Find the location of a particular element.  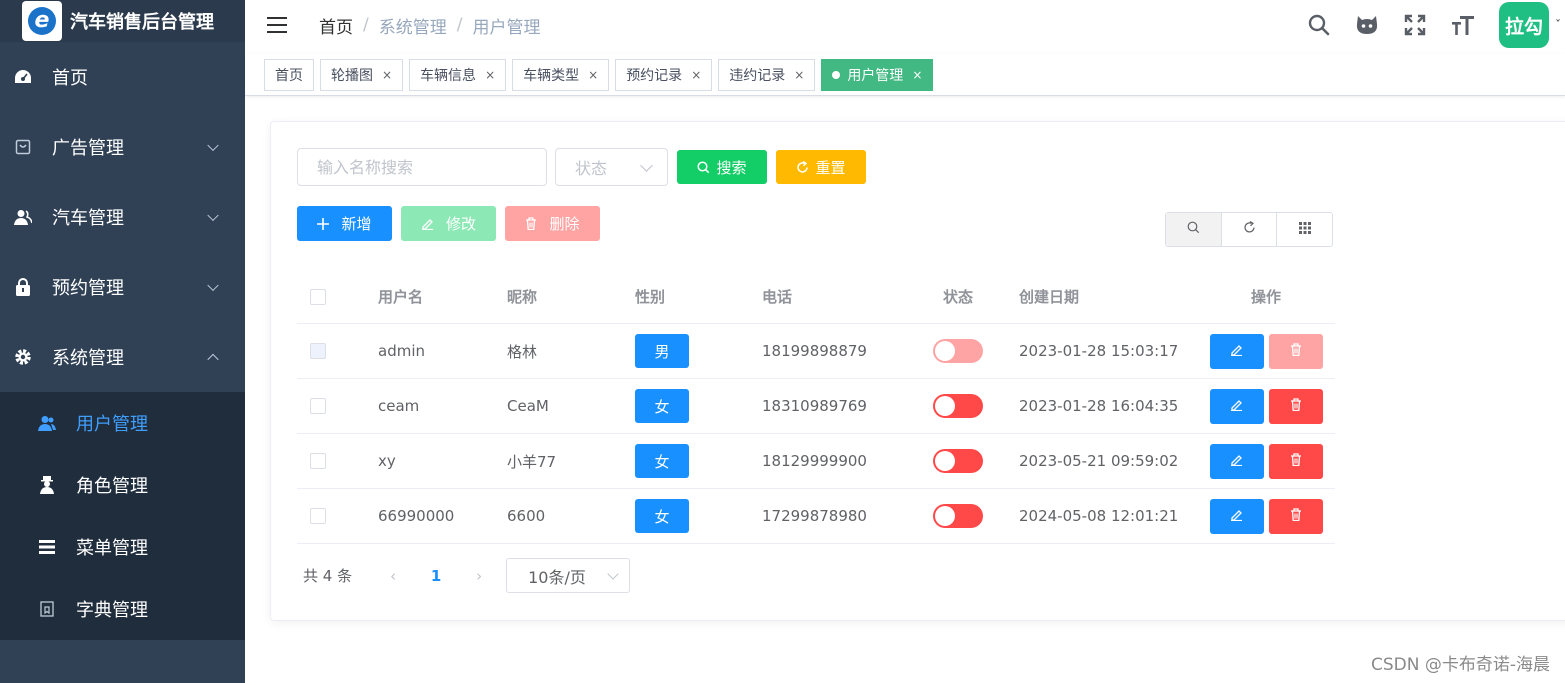

tag-home: 首页 is located at coordinates (289, 74).